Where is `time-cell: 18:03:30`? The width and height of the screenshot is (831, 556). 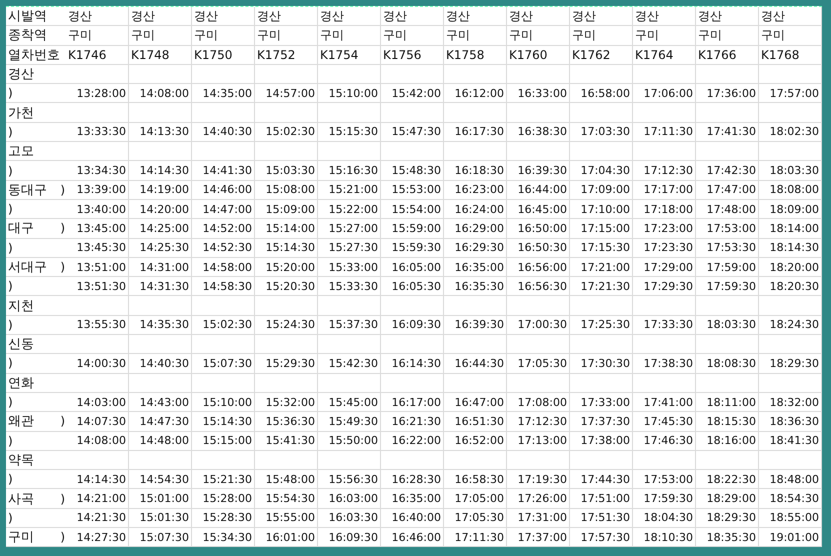
time-cell: 18:03:30 is located at coordinates (731, 325).